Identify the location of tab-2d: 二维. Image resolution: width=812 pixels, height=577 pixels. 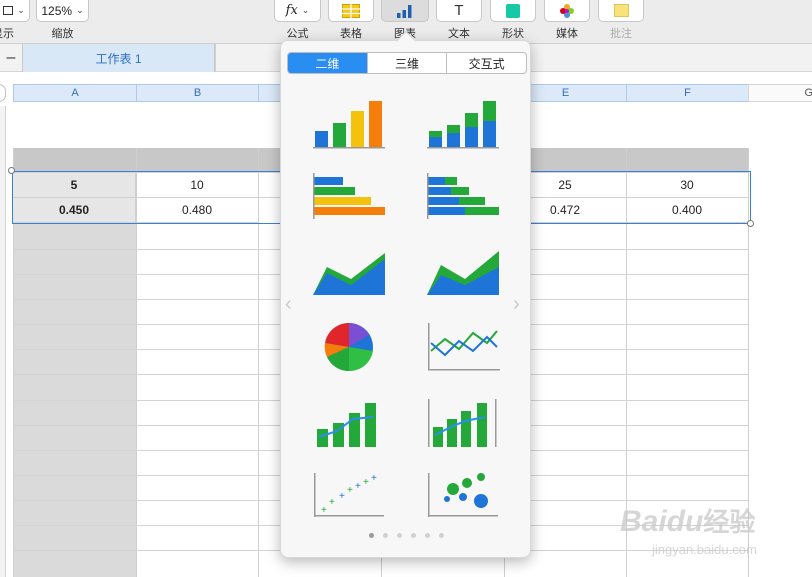
(328, 63).